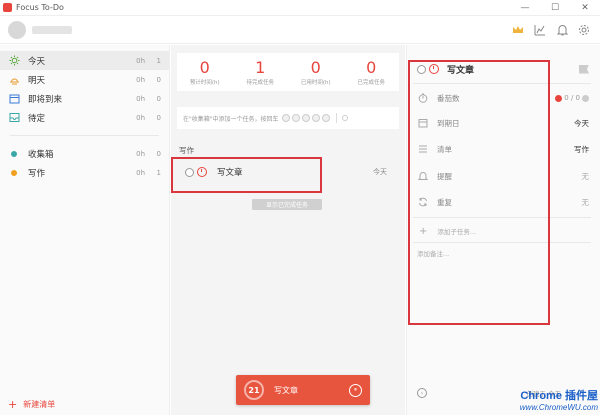 This screenshot has height=415, width=600. I want to click on inbox-icon, so click(14, 118).